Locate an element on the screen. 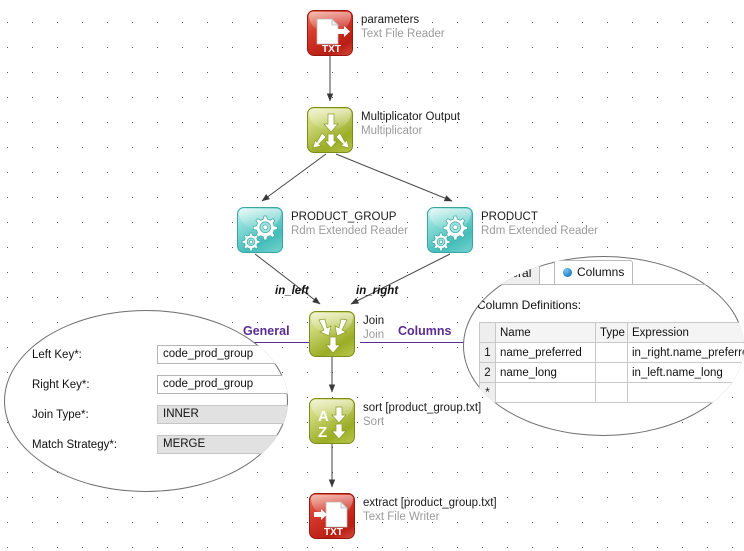 The height and width of the screenshot is (551, 744). port-label-in-left: in_left is located at coordinates (292, 291).